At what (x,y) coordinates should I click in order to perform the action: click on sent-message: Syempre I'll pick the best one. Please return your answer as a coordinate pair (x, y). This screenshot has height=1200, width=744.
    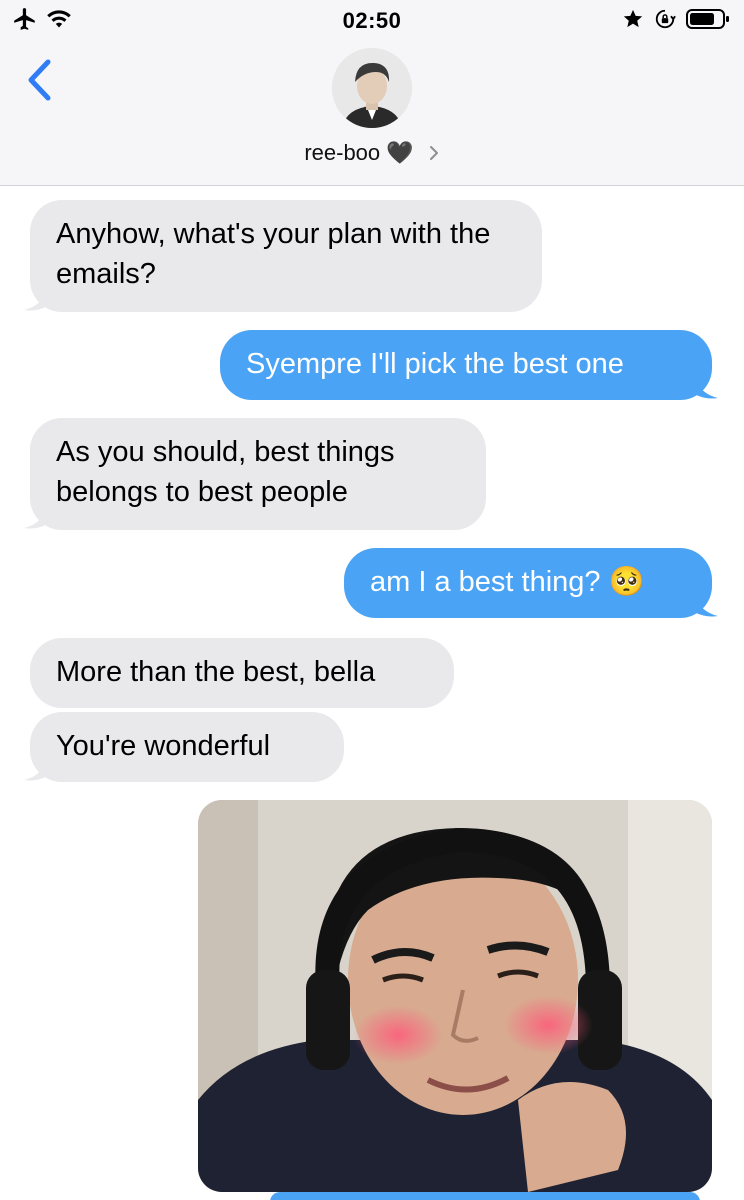
    Looking at the image, I should click on (469, 365).